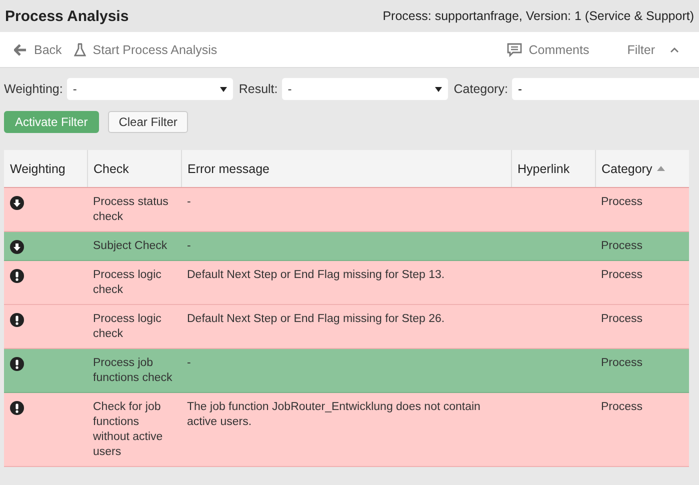  Describe the element at coordinates (134, 429) in the screenshot. I see `table-cell: Check for job functions without active users` at that location.